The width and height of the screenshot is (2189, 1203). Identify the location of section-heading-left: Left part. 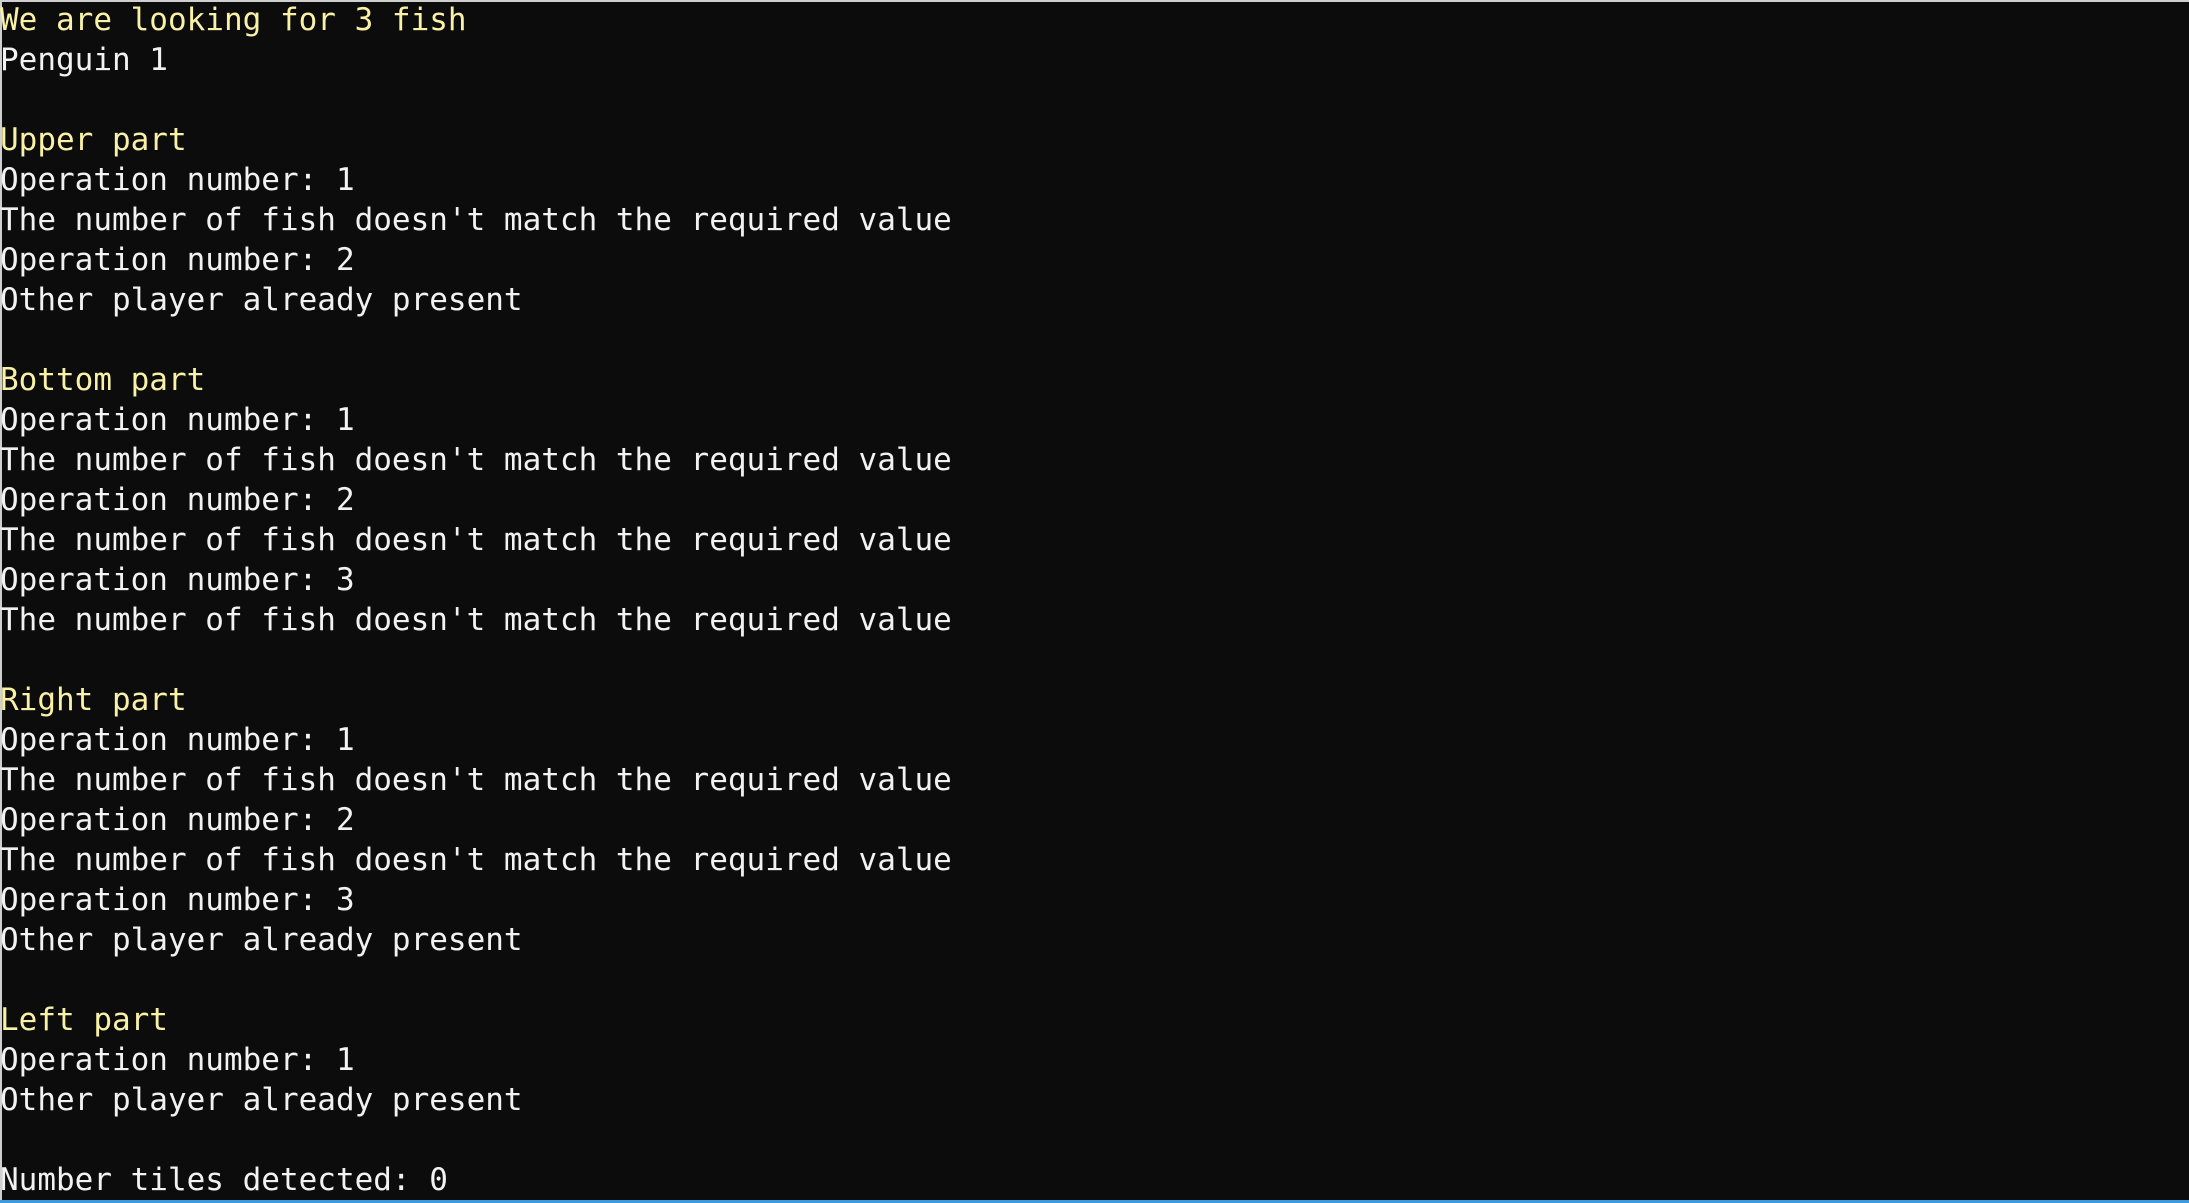
(84, 1020).